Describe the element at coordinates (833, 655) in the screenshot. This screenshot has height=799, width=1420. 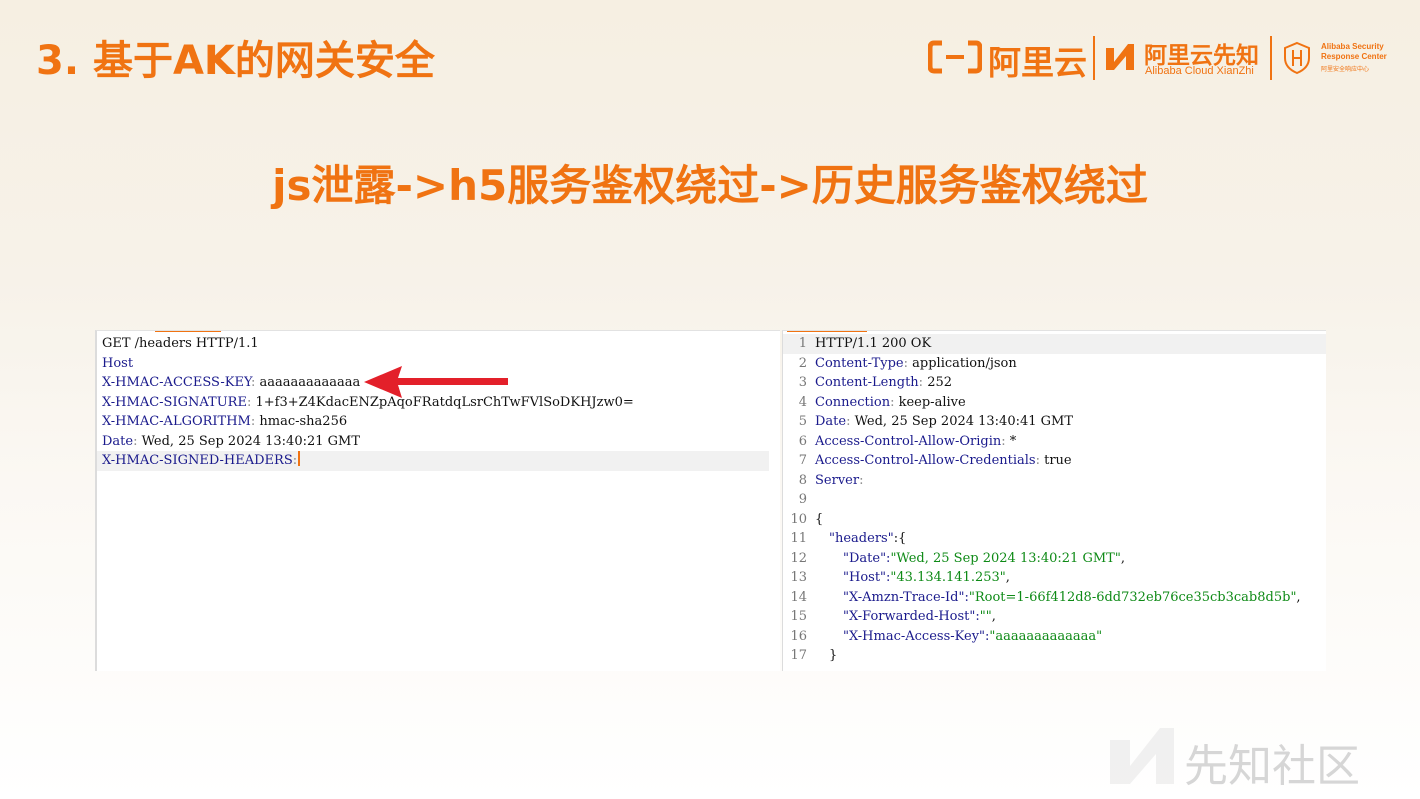
I see `json-brace: }` at that location.